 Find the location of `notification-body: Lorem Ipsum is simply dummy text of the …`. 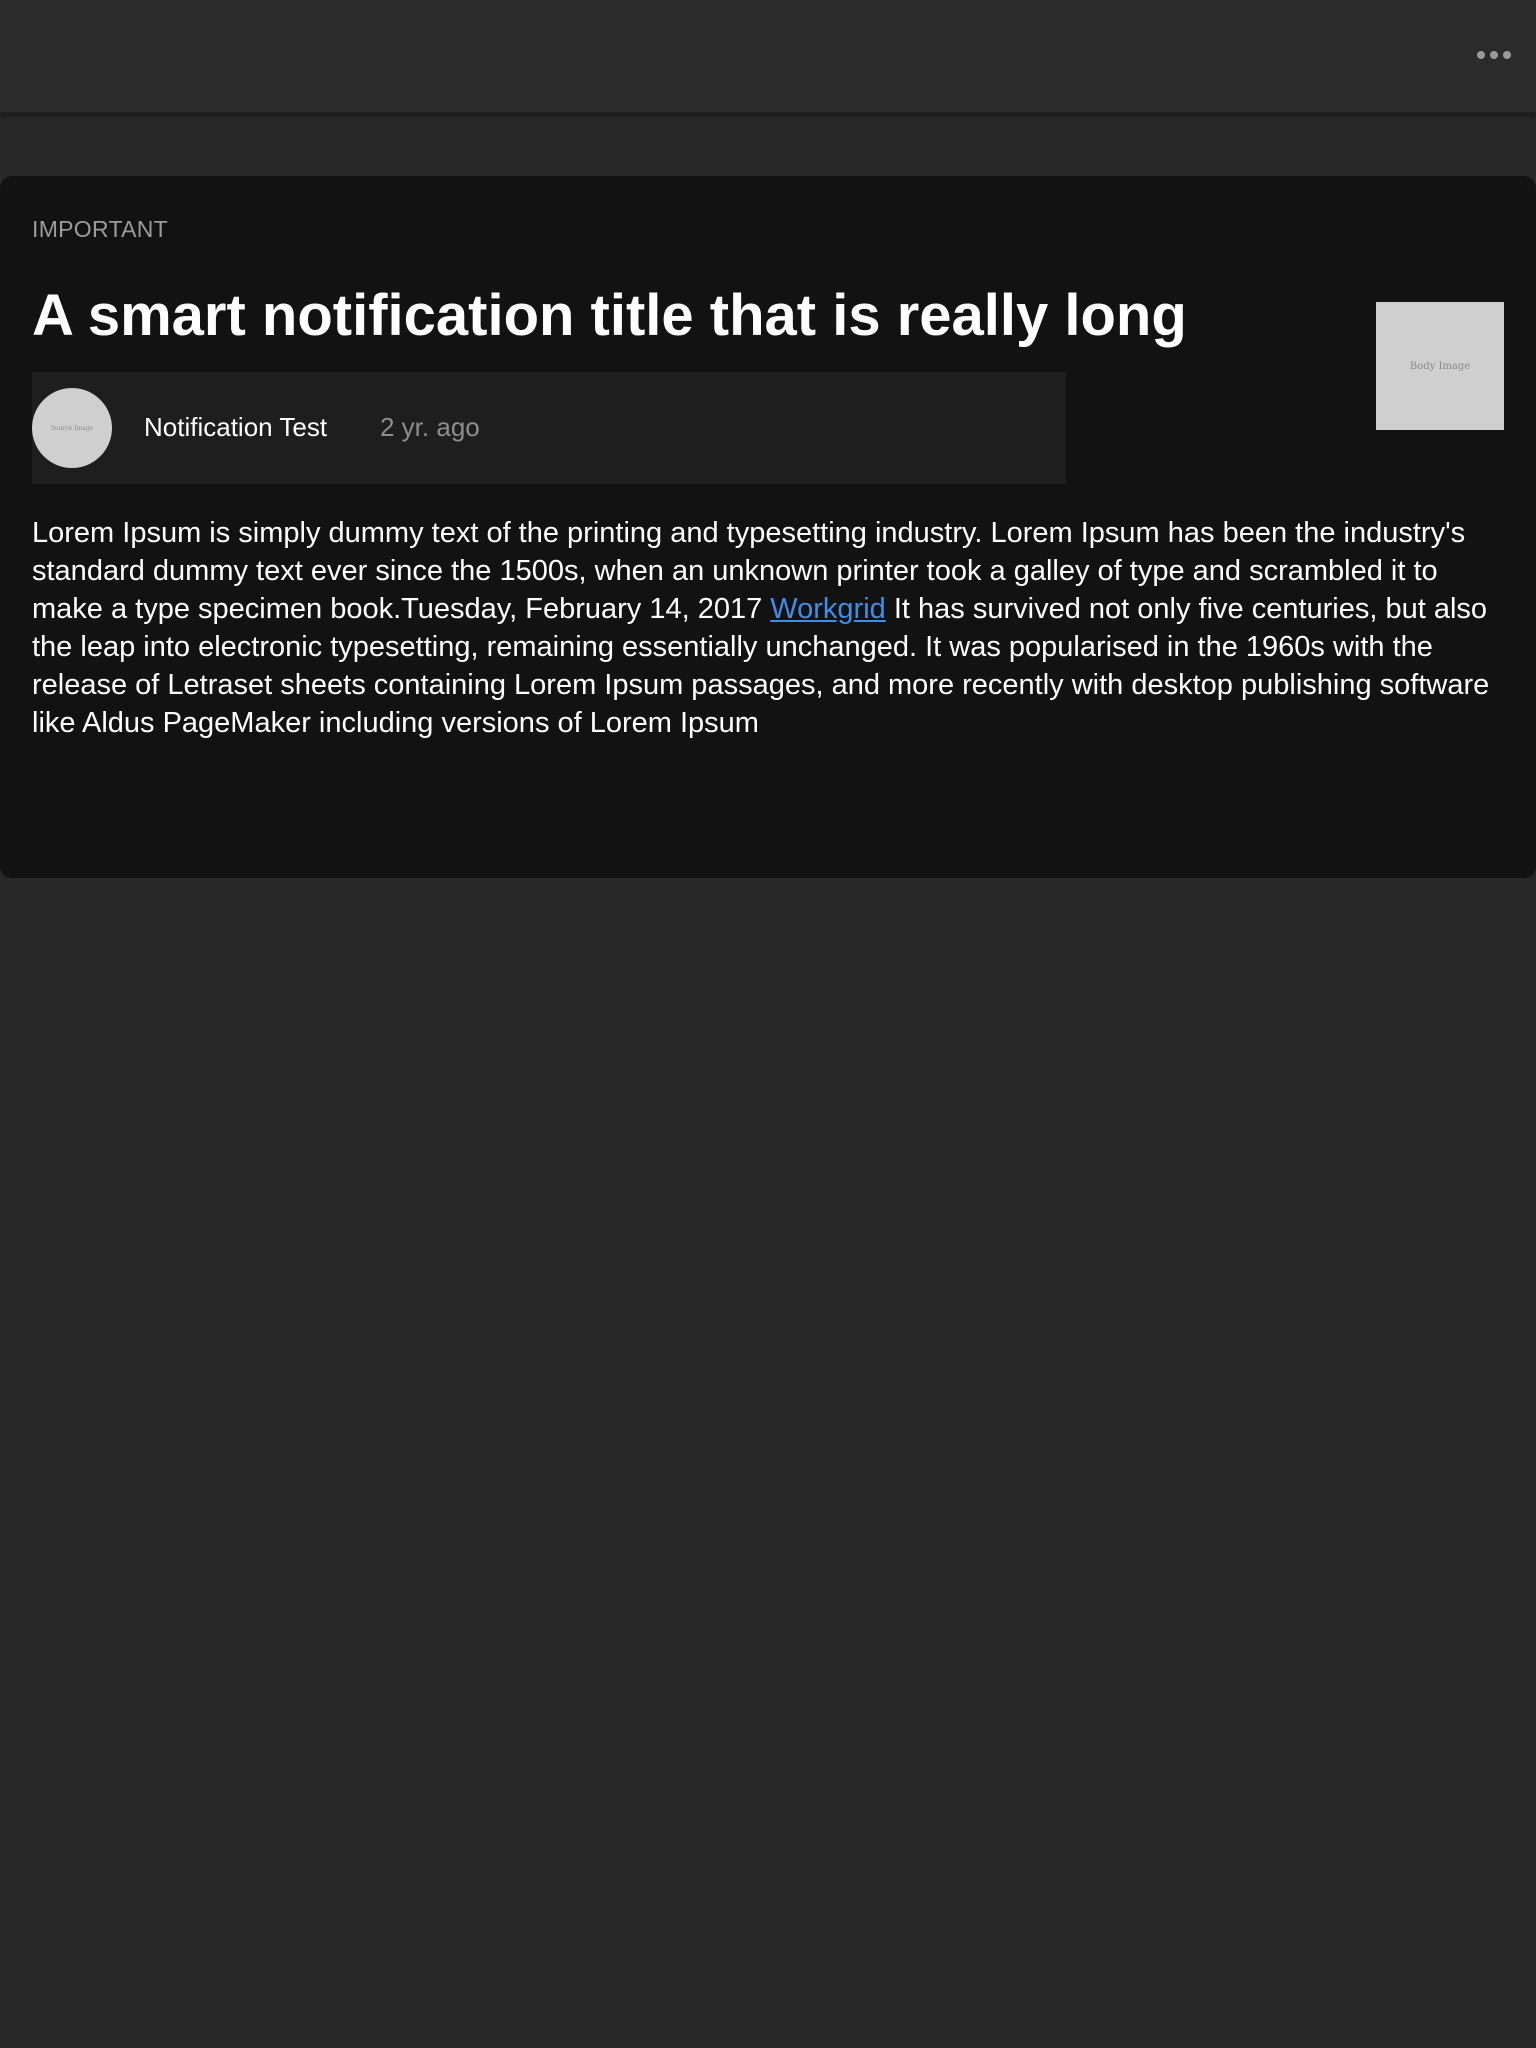

notification-body: Lorem Ipsum is simply dummy text of the … is located at coordinates (772, 628).